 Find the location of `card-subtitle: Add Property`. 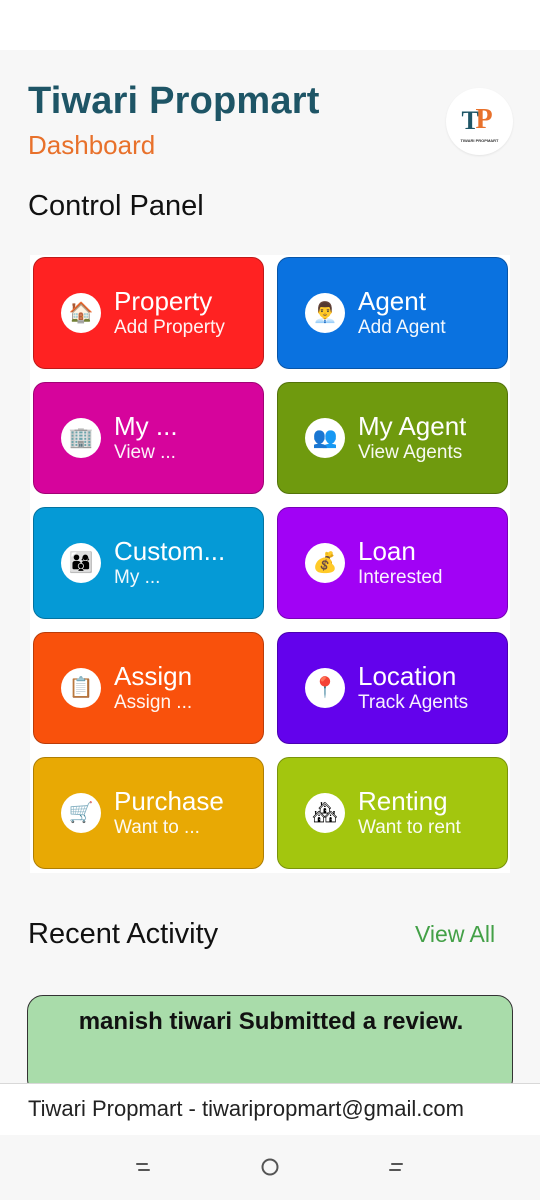

card-subtitle: Add Property is located at coordinates (169, 327).